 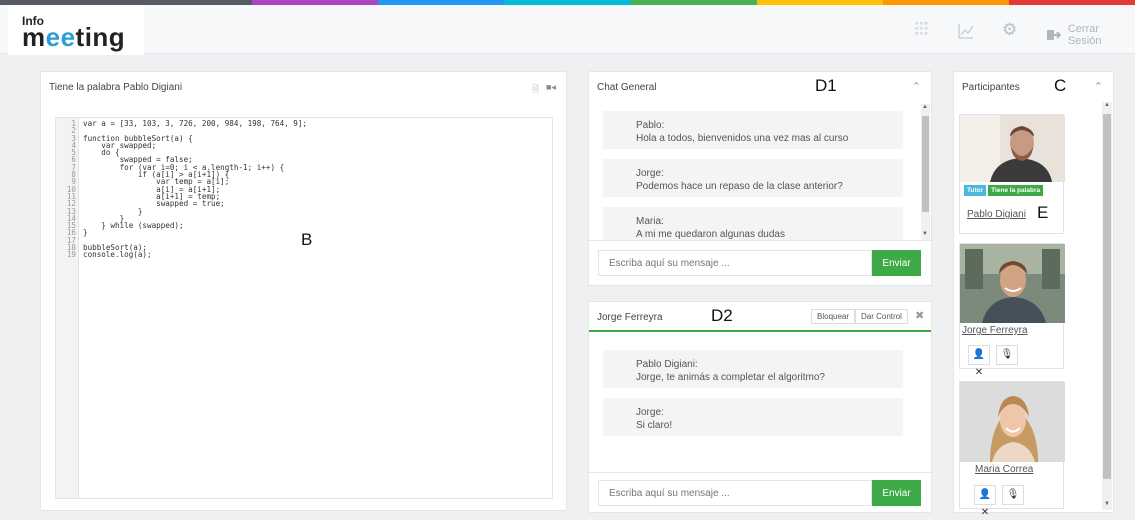 I want to click on line-number: 19, so click(x=71, y=255).